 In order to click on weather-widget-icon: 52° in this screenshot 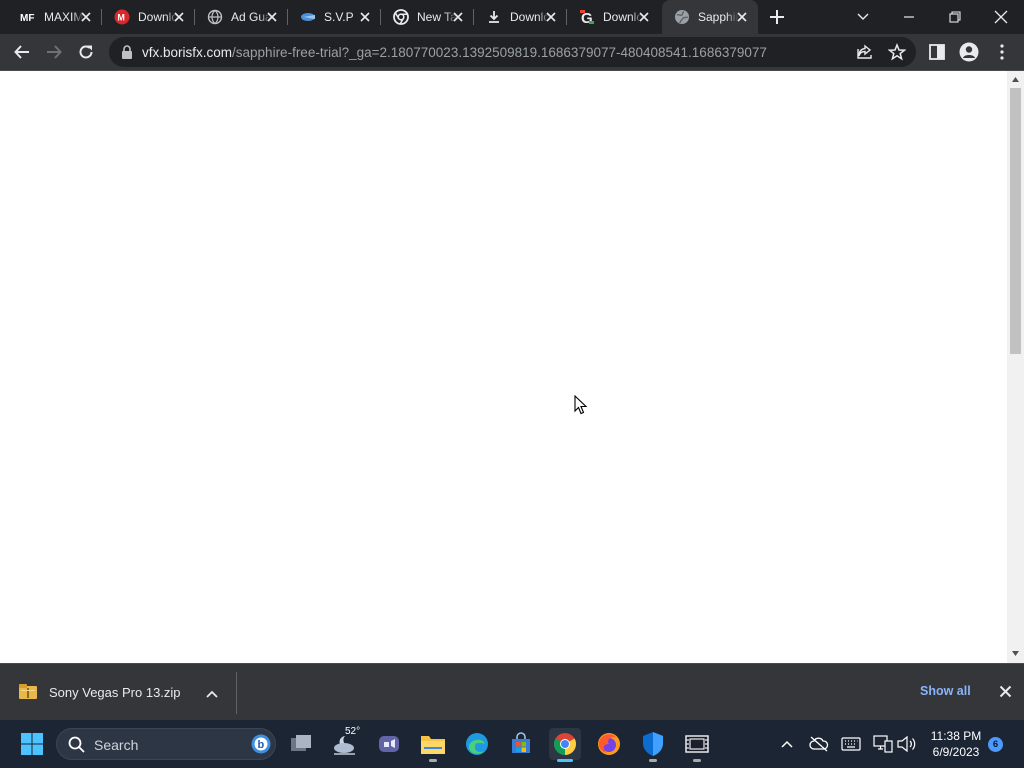, I will do `click(345, 743)`.